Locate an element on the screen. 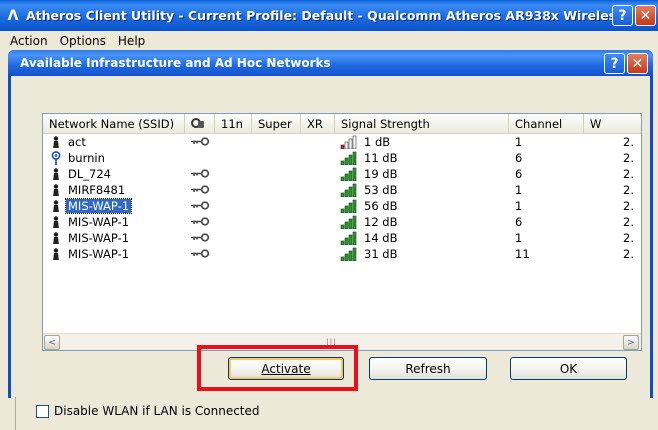 The width and height of the screenshot is (658, 430). ssid-text: DL_724 is located at coordinates (89, 174).